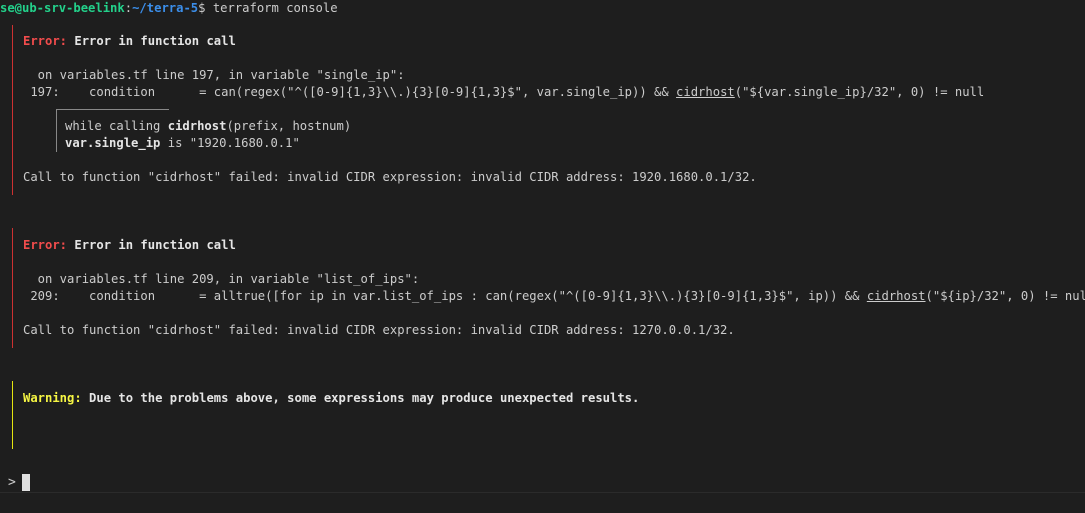  What do you see at coordinates (542, 492) in the screenshot?
I see `terminal-bottom-separator` at bounding box center [542, 492].